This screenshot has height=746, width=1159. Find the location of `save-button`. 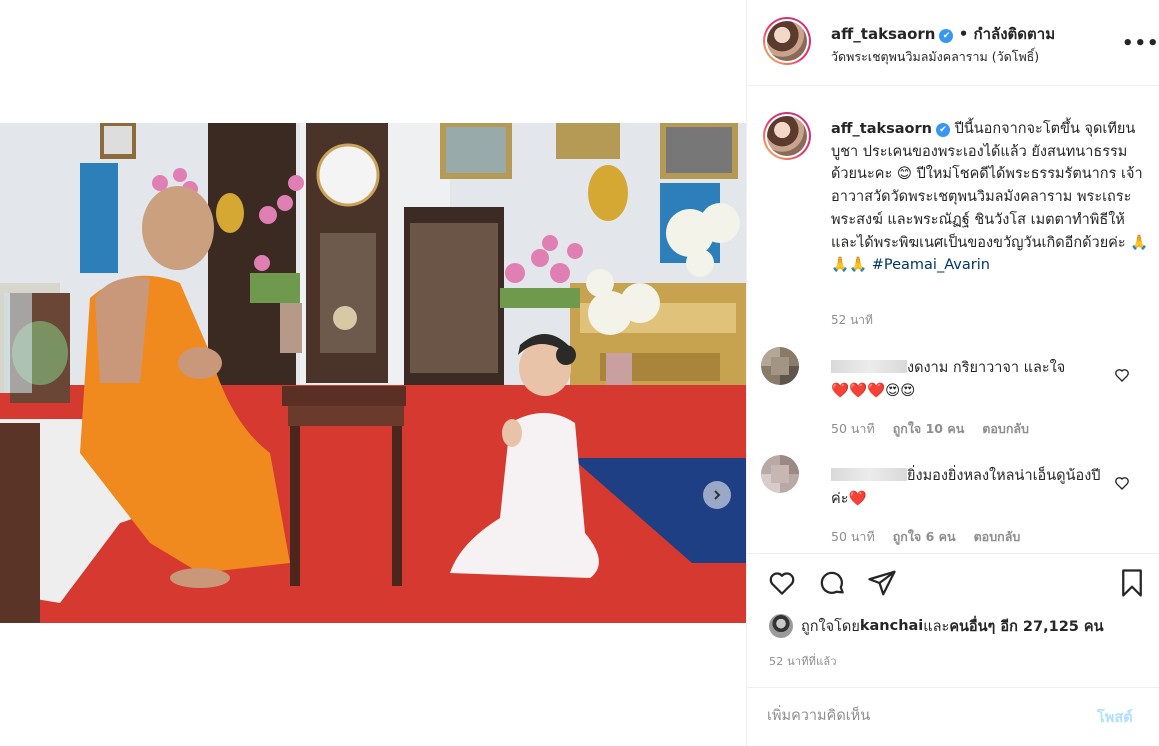

save-button is located at coordinates (1132, 585).